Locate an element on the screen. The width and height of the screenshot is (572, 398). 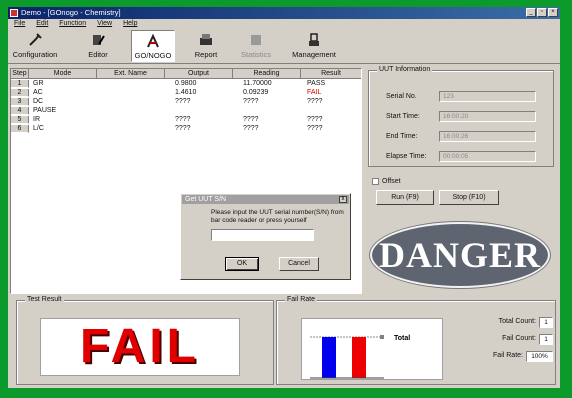
mode-cell: AC is located at coordinates (38, 92).